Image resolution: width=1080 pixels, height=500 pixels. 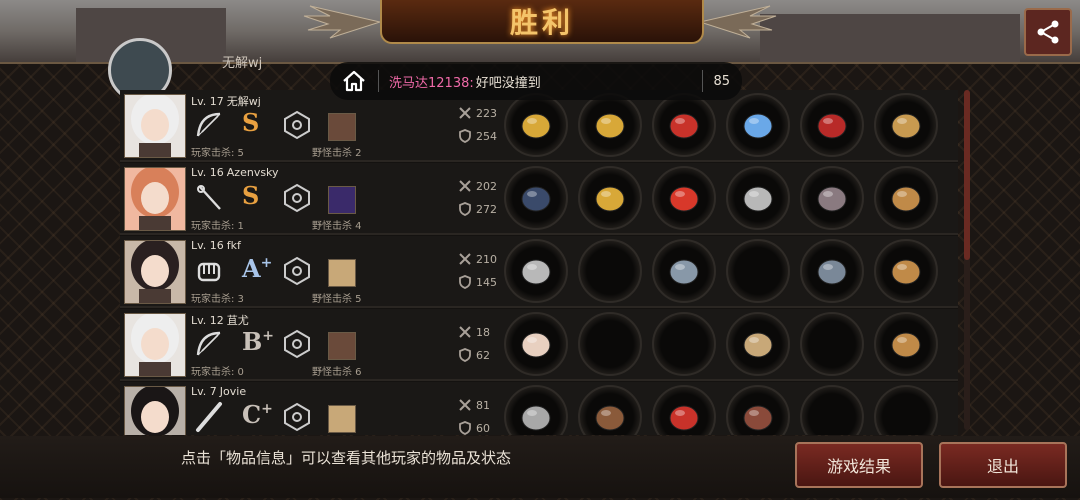 I want to click on player-row: Lv. 17 无解wj S 玩家击杀: 5 野怪击杀 2 223 254, so click(x=539, y=126).